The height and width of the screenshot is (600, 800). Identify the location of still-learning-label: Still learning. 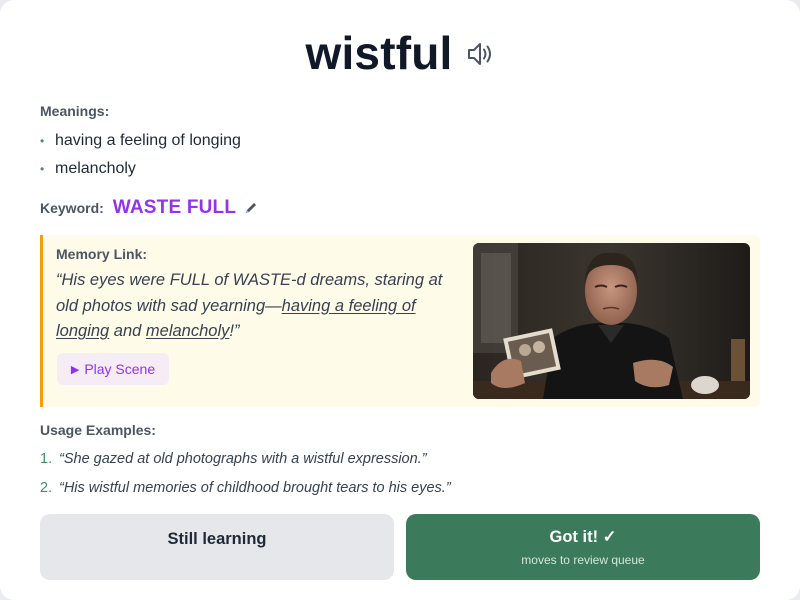
(217, 538).